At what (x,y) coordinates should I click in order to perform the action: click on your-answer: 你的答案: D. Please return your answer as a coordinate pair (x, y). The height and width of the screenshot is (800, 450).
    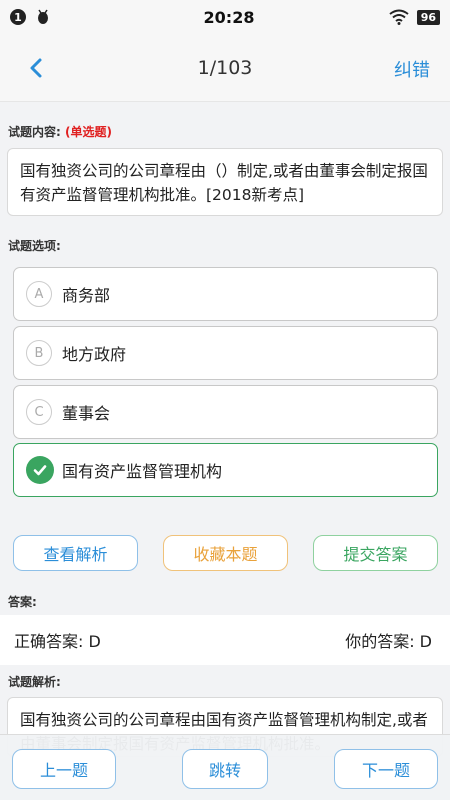
    Looking at the image, I should click on (388, 641).